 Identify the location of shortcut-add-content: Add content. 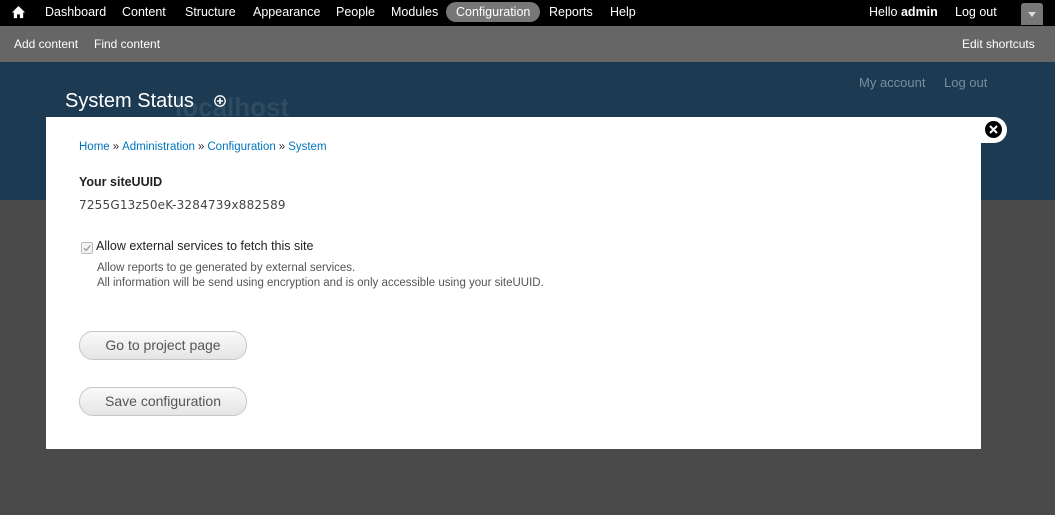
(46, 44).